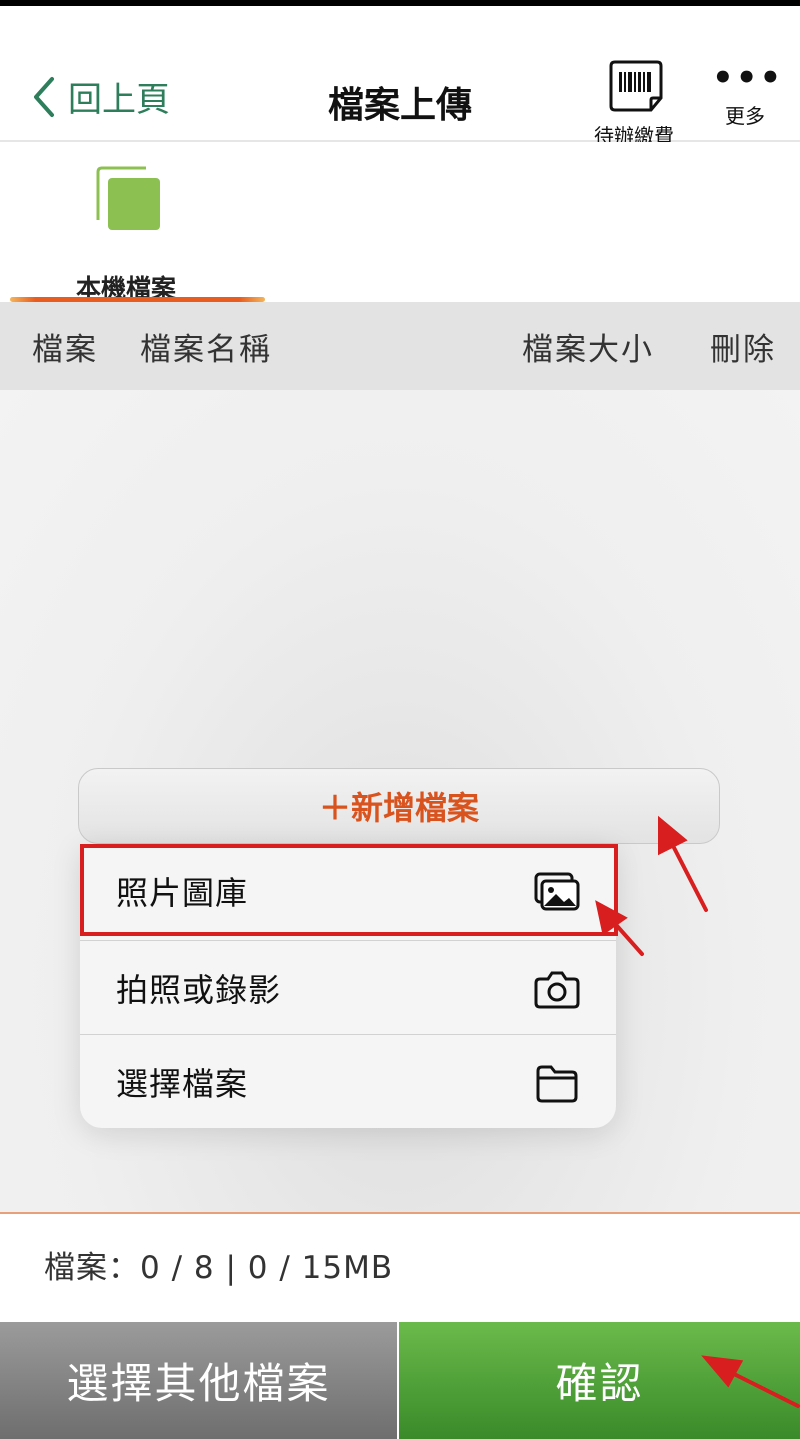 The width and height of the screenshot is (800, 1439). I want to click on column-header-file-size: 檔案大小, so click(588, 349).